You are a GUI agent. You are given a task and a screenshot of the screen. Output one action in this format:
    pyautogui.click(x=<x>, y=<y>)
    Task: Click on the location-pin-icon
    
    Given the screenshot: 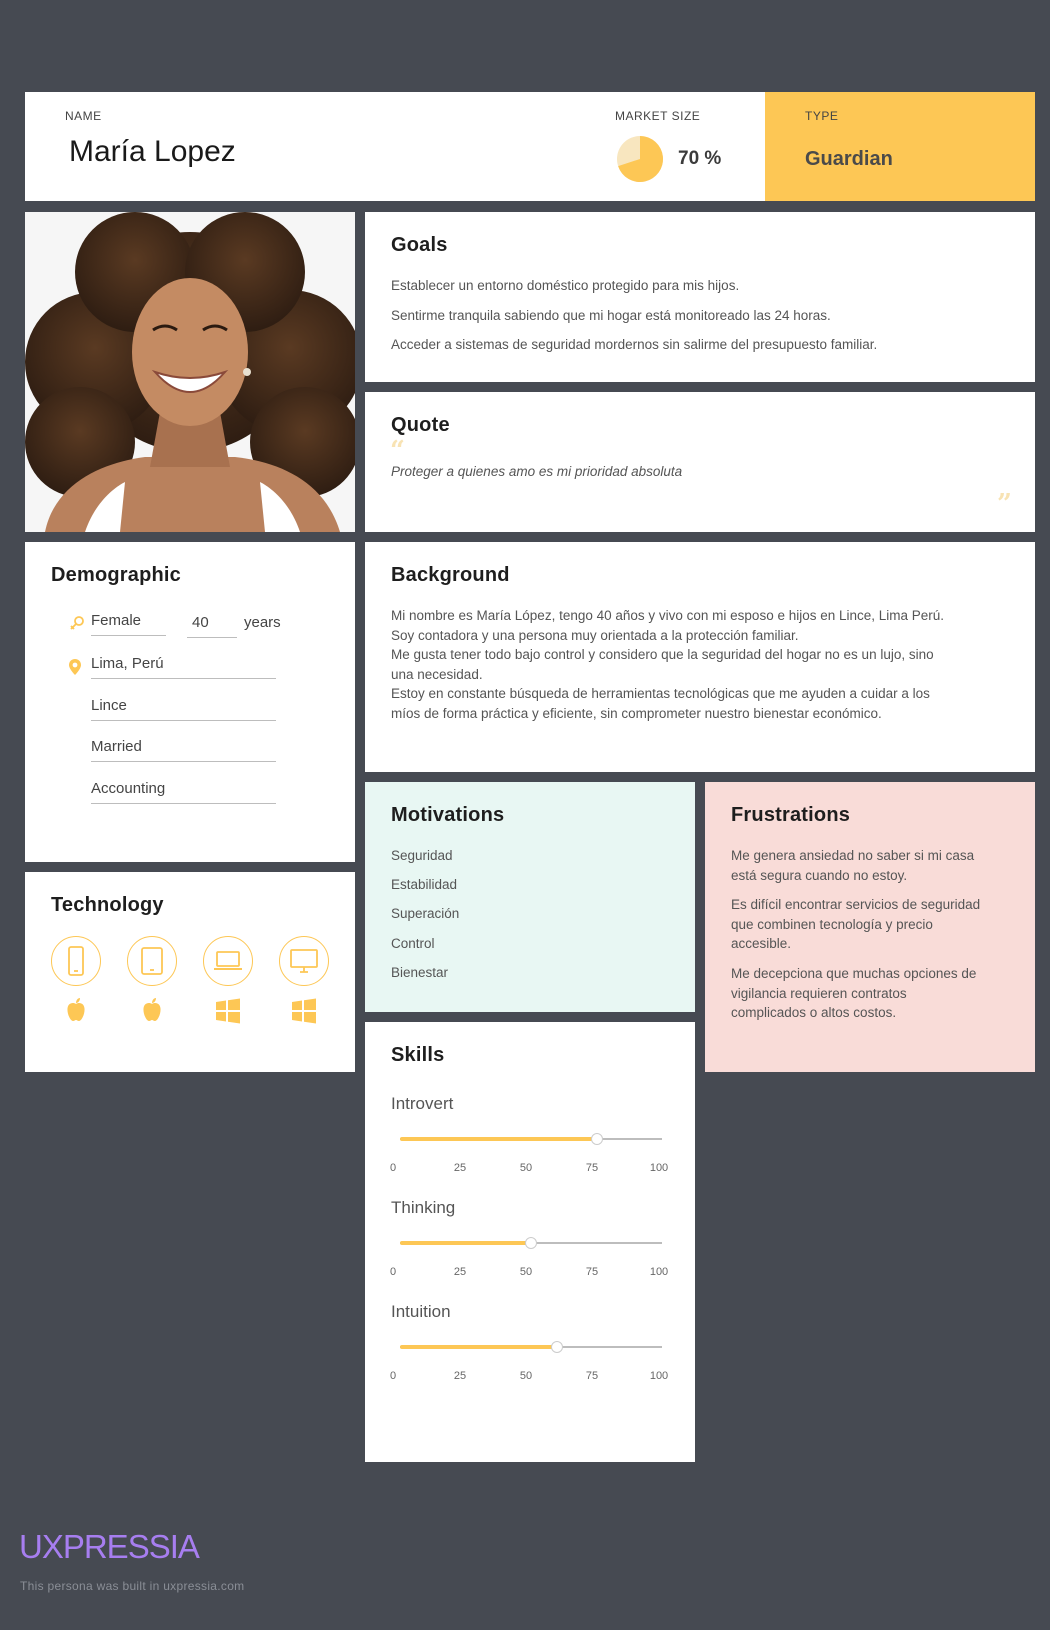 What is the action you would take?
    pyautogui.click(x=75, y=667)
    